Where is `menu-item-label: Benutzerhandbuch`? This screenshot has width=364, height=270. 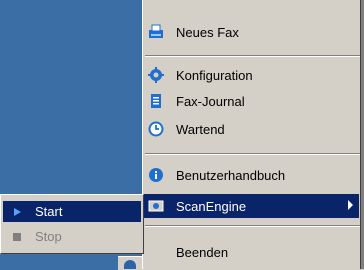
menu-item-label: Benutzerhandbuch is located at coordinates (231, 175).